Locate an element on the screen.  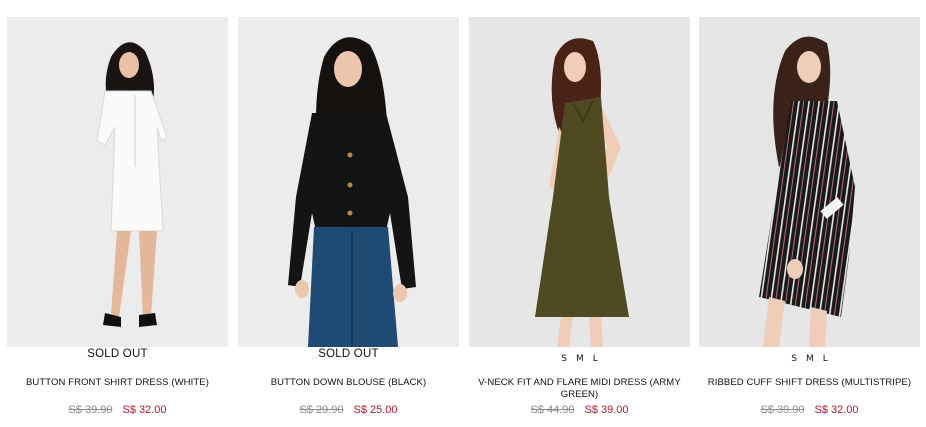
sale-price: S$ 39.00 is located at coordinates (606, 410).